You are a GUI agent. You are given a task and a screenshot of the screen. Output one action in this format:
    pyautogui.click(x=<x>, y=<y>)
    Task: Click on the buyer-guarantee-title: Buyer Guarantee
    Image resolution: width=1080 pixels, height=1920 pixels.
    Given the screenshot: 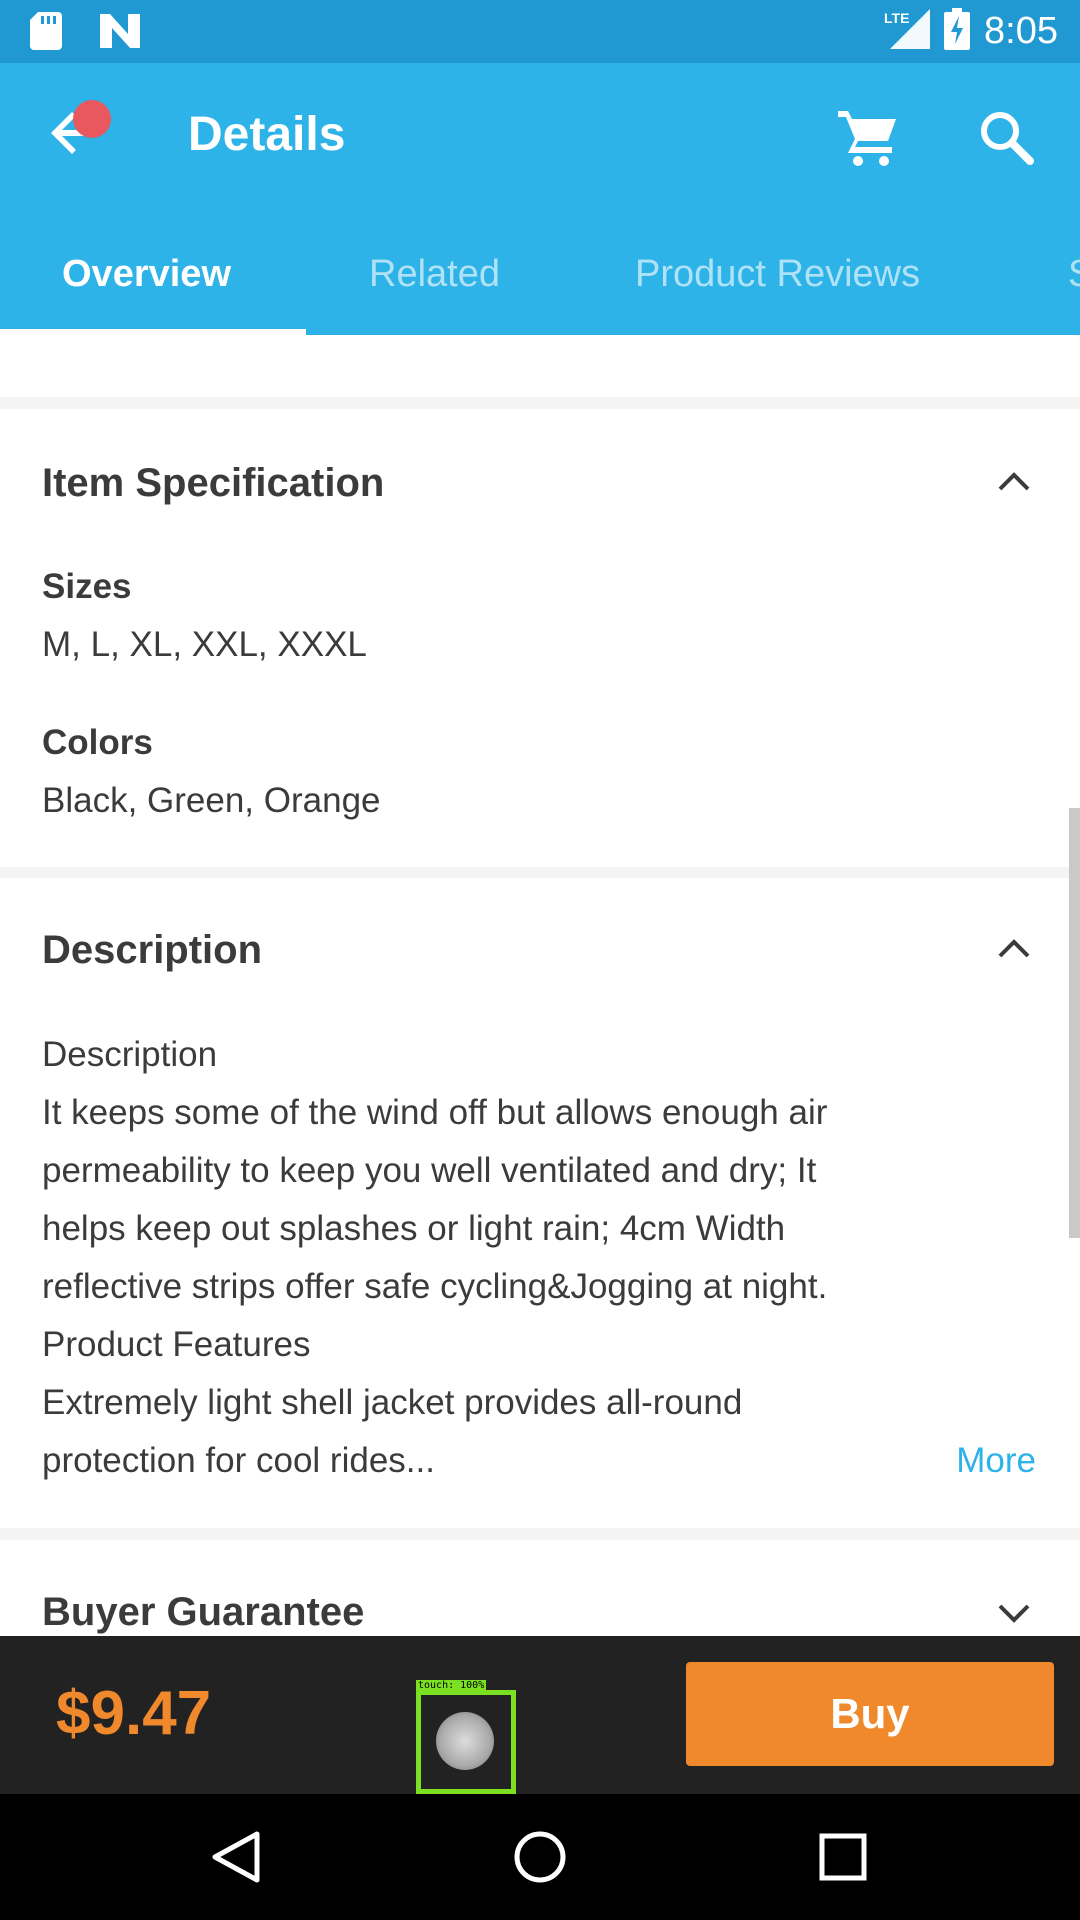 What is the action you would take?
    pyautogui.click(x=203, y=1612)
    